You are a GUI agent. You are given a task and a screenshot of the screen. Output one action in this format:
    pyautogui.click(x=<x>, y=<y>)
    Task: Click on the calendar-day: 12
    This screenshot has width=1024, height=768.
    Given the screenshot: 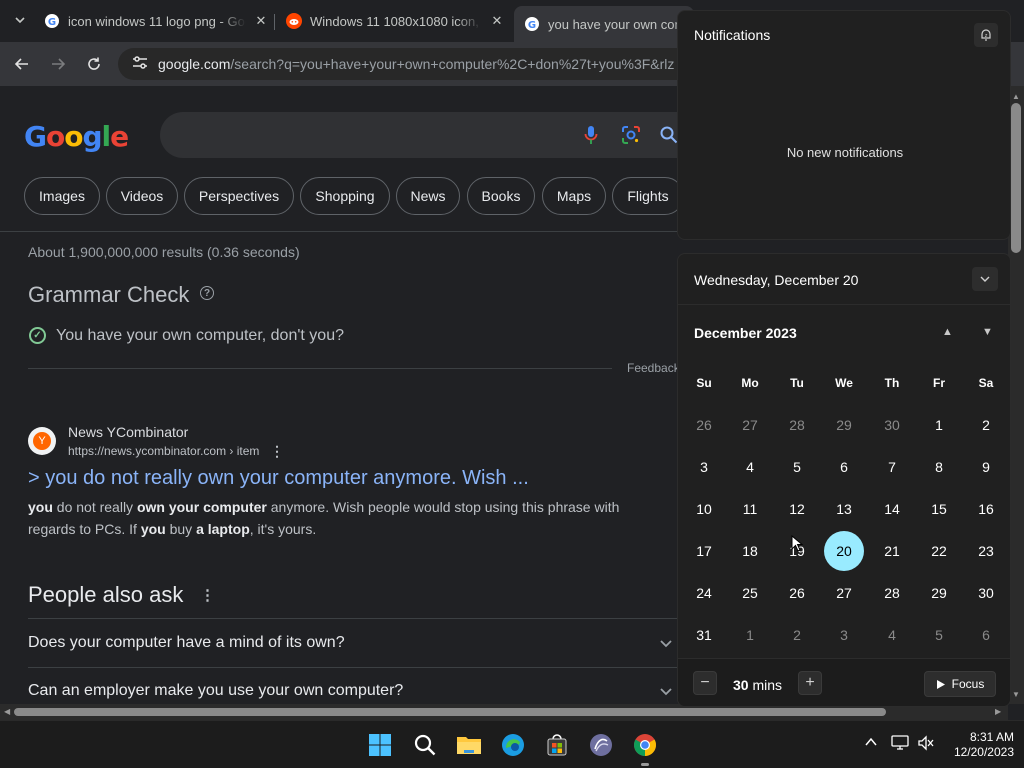 What is the action you would take?
    pyautogui.click(x=797, y=509)
    